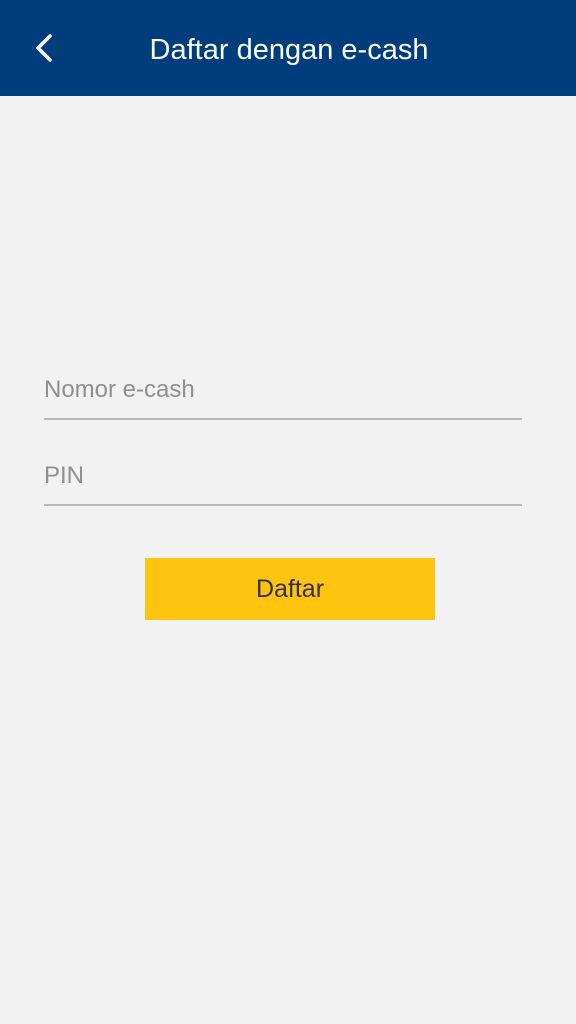 The width and height of the screenshot is (576, 1024). I want to click on pin-field-wrapper, so click(283, 472).